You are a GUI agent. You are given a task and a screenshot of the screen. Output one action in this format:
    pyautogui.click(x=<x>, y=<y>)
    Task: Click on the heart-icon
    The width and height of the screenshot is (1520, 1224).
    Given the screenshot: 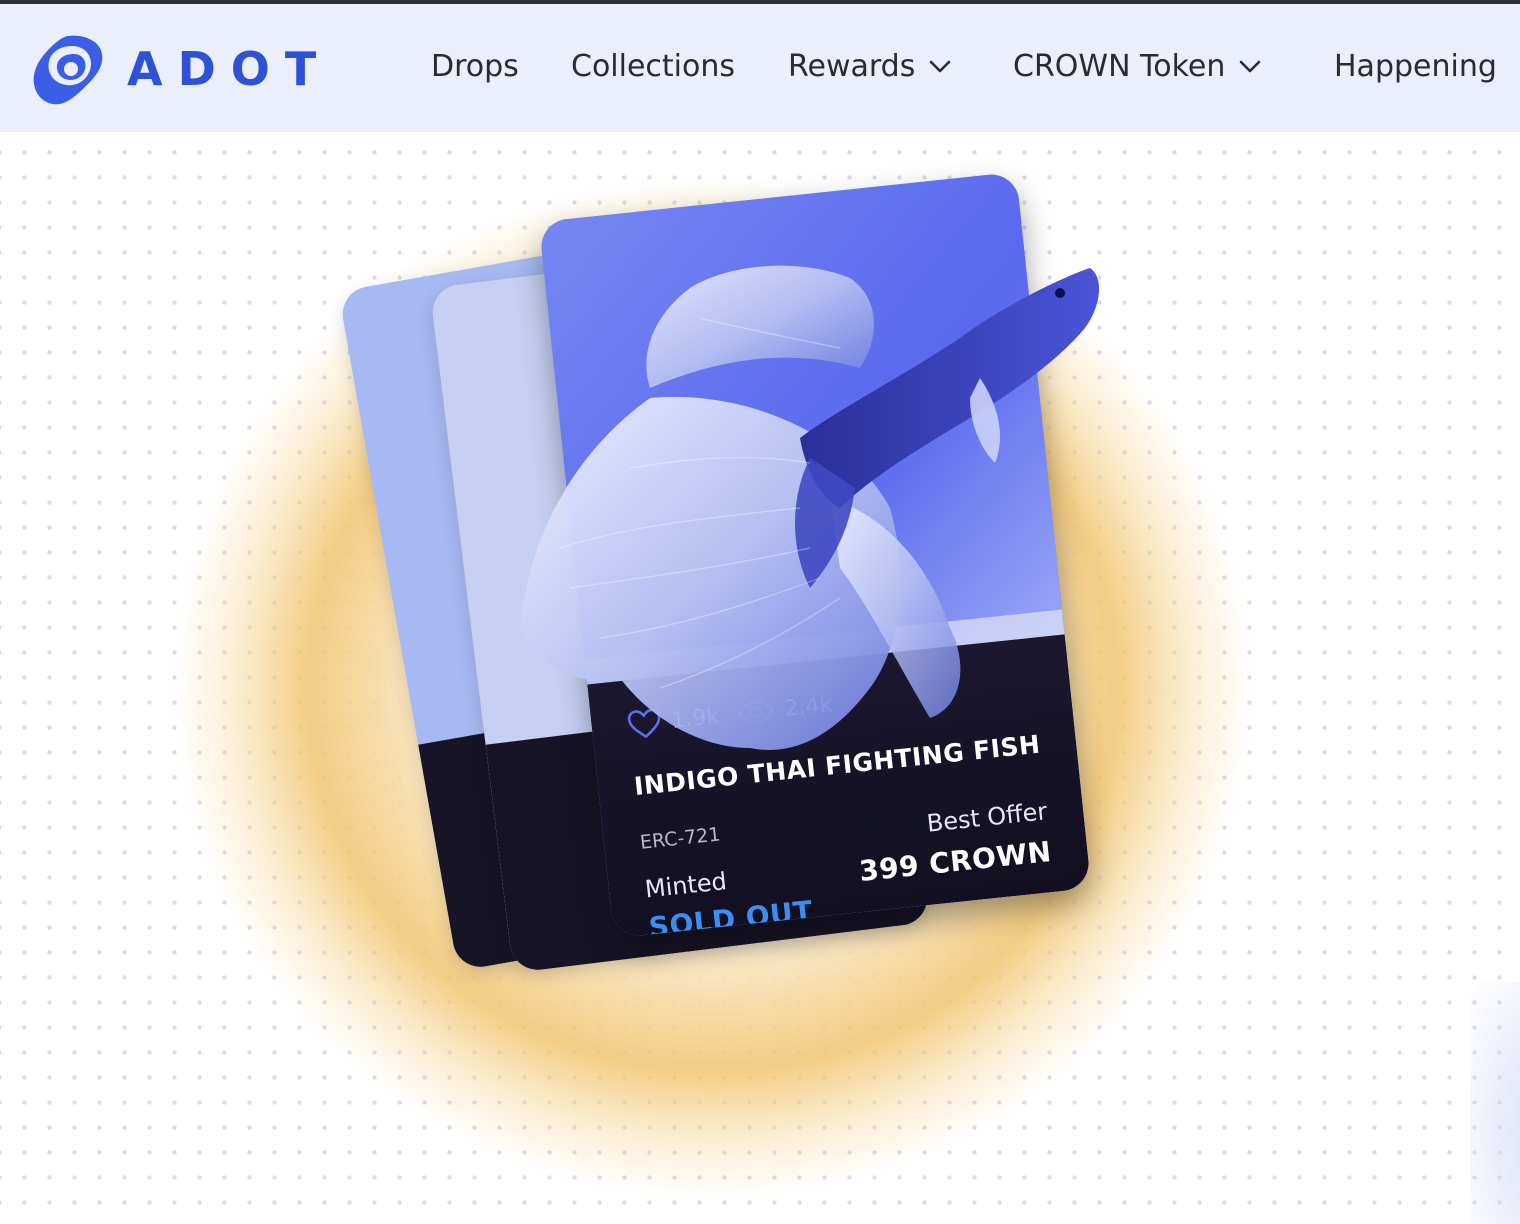 What is the action you would take?
    pyautogui.click(x=644, y=723)
    